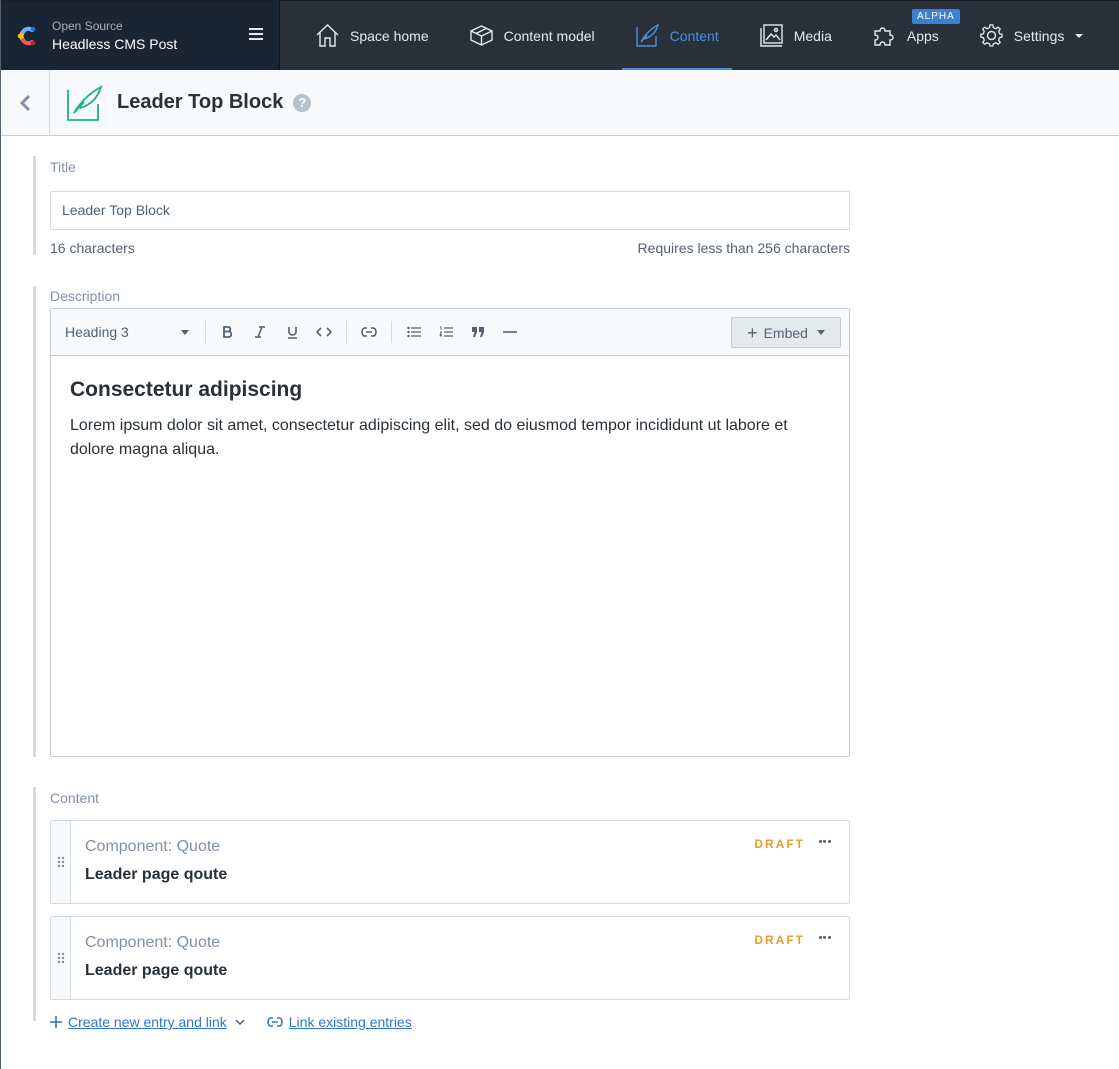 The height and width of the screenshot is (1069, 1119). I want to click on rich-text-toolbar: Heading 3 + Embed, so click(450, 332).